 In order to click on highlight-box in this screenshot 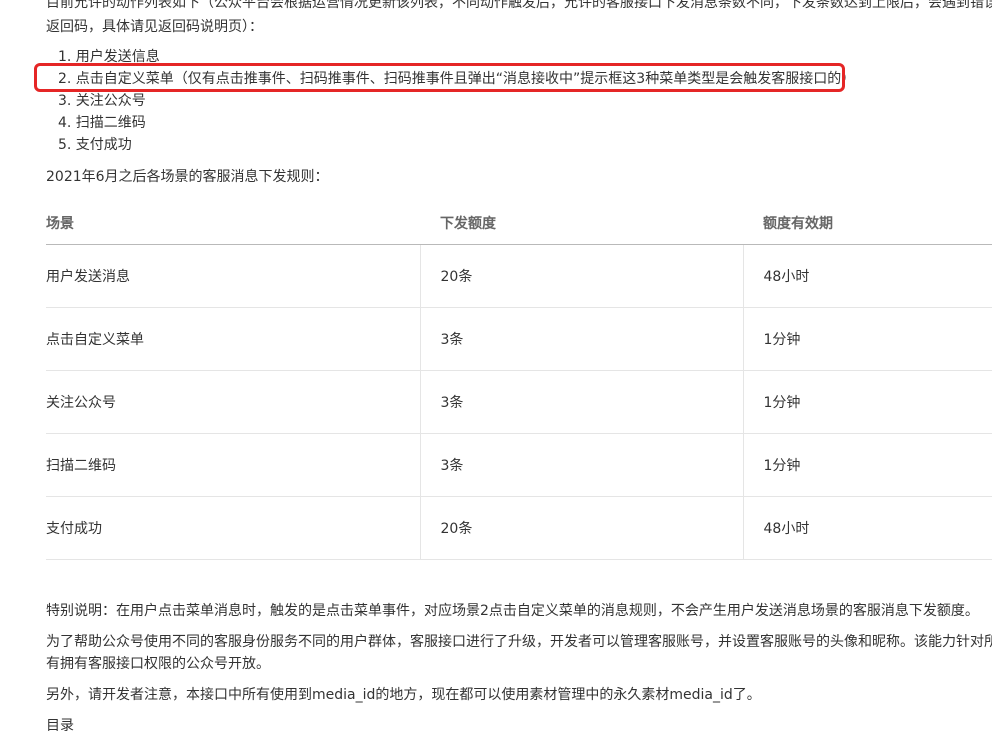, I will do `click(439, 77)`.